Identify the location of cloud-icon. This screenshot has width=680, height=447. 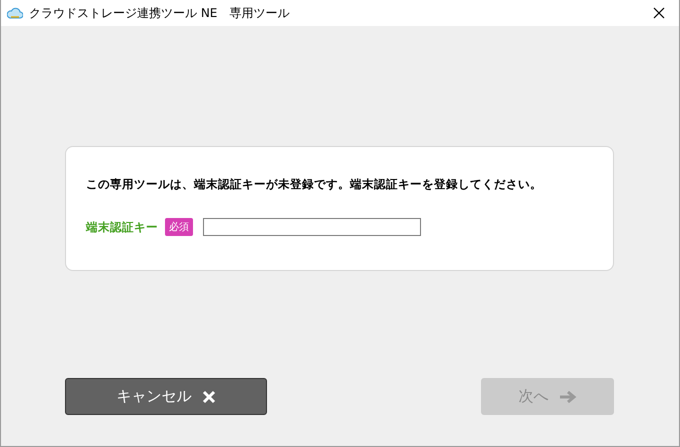
(15, 13).